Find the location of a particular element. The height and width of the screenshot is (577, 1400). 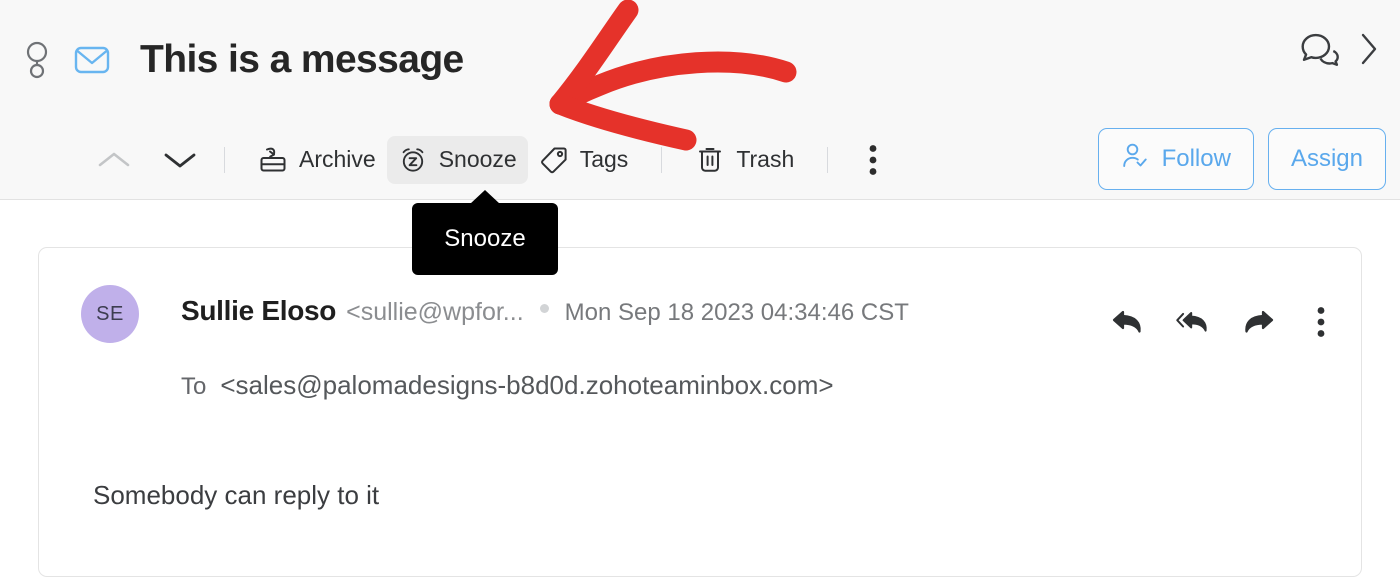

tags-button-label: Tags is located at coordinates (604, 159).